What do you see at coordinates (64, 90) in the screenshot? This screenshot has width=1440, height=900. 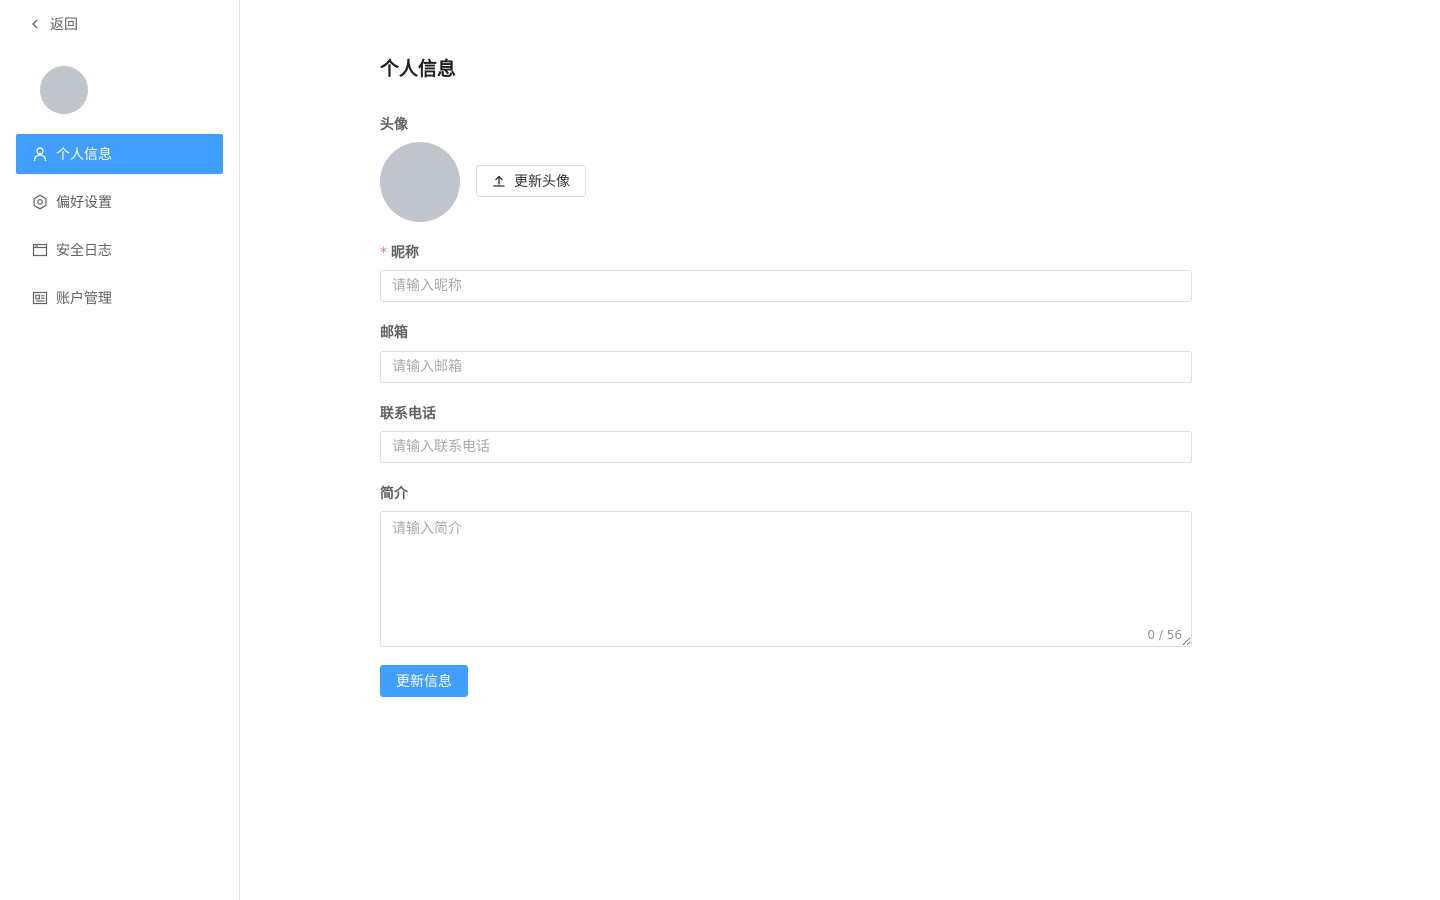 I see `sidebar-avatar` at bounding box center [64, 90].